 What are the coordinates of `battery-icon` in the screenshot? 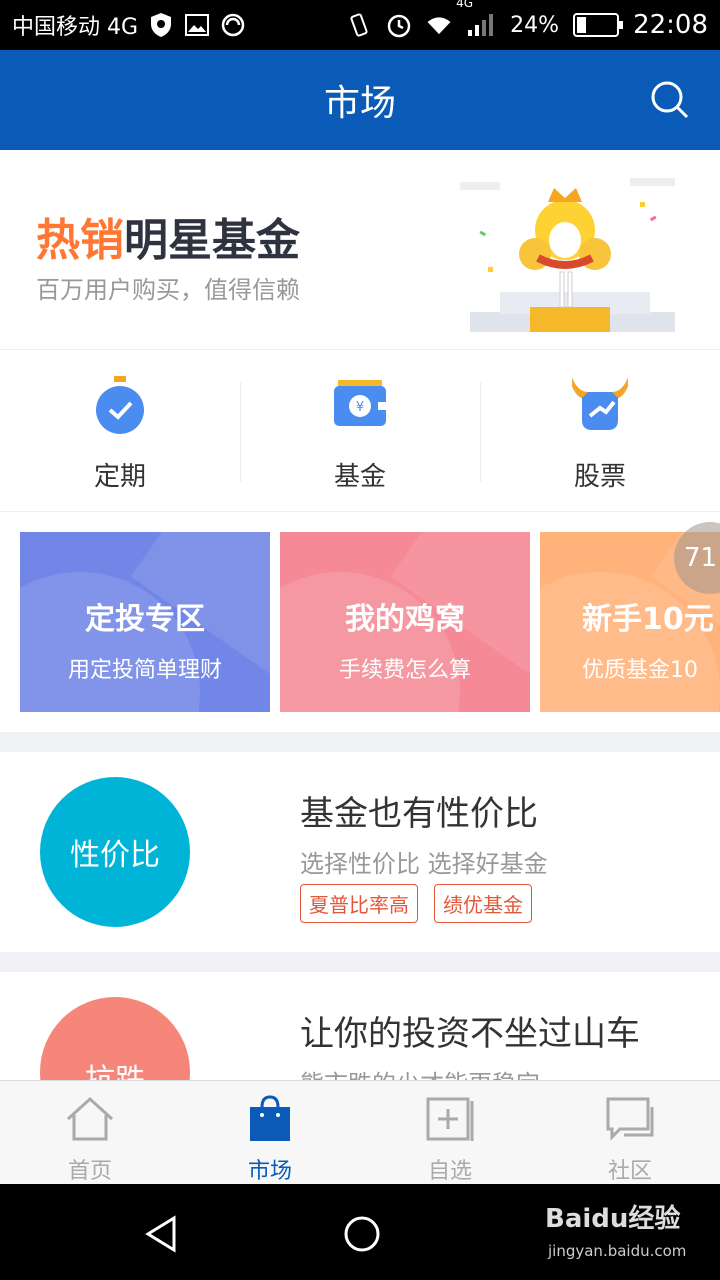 It's located at (598, 25).